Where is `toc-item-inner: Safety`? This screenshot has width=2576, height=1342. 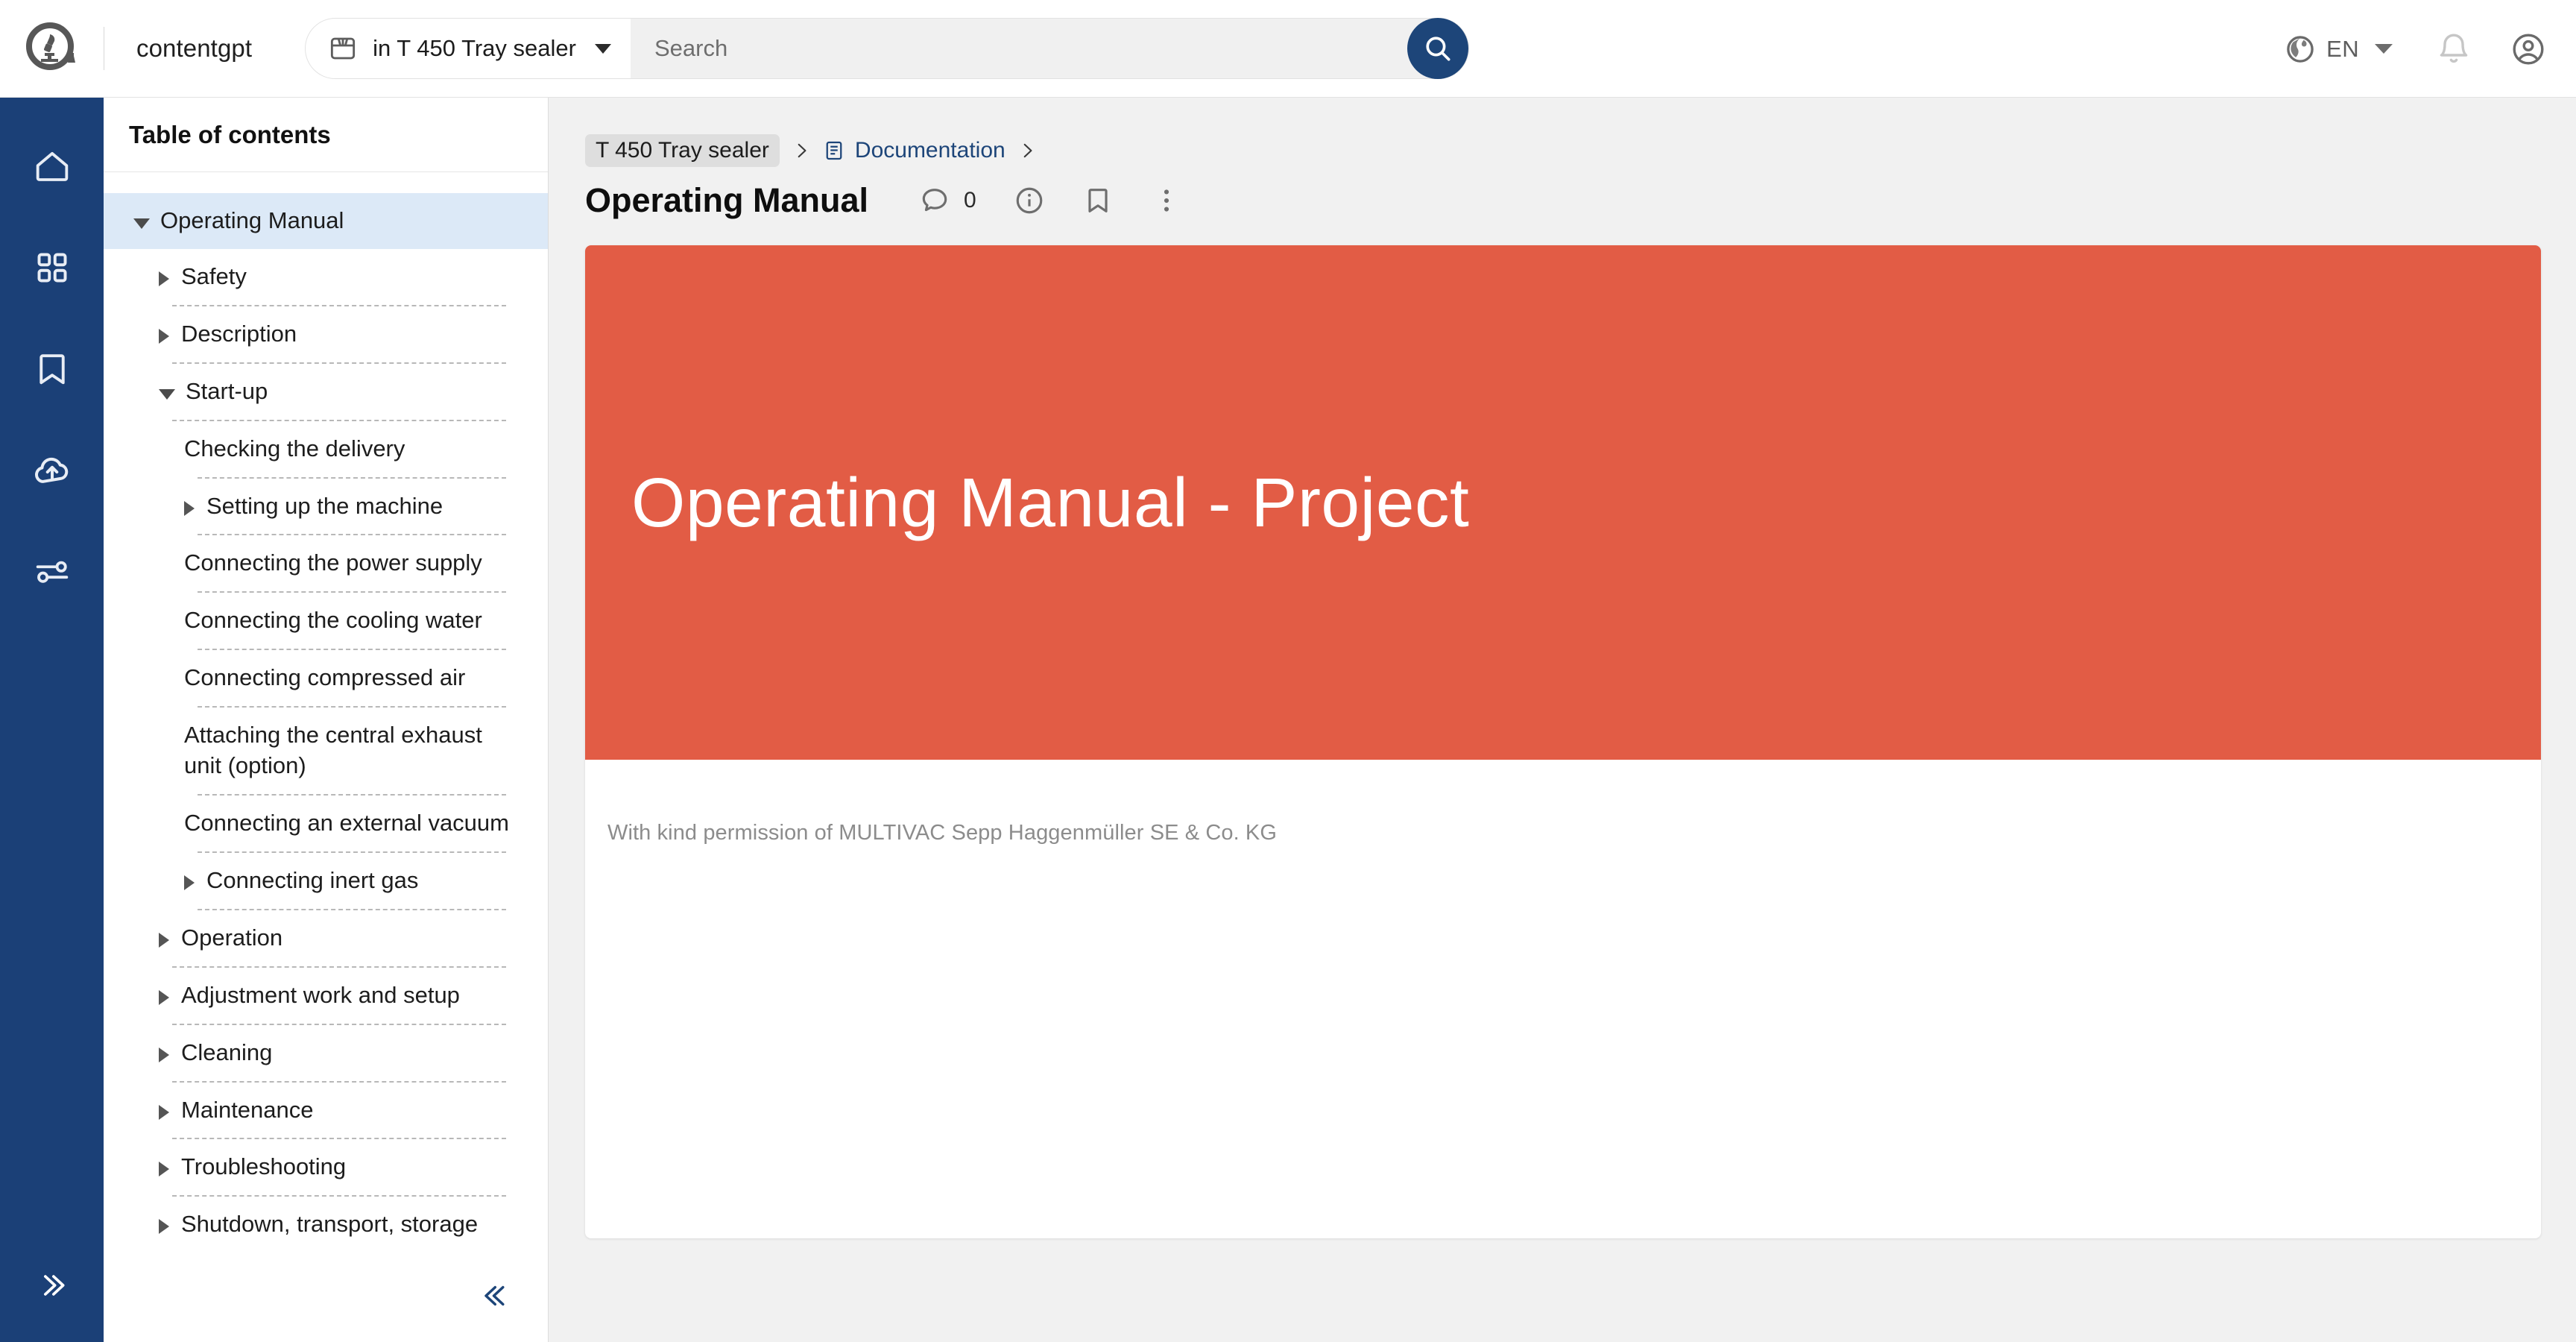
toc-item-inner: Safety is located at coordinates (326, 277).